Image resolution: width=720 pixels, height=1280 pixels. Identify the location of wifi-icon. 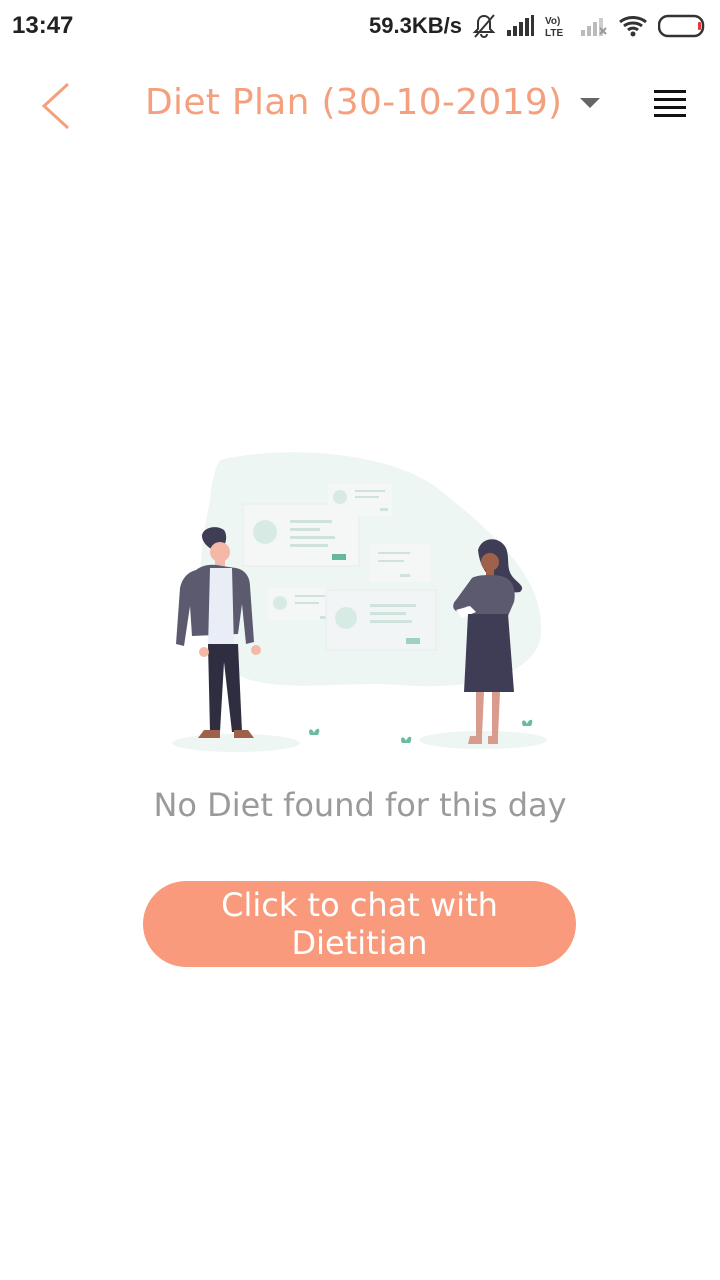
(633, 26).